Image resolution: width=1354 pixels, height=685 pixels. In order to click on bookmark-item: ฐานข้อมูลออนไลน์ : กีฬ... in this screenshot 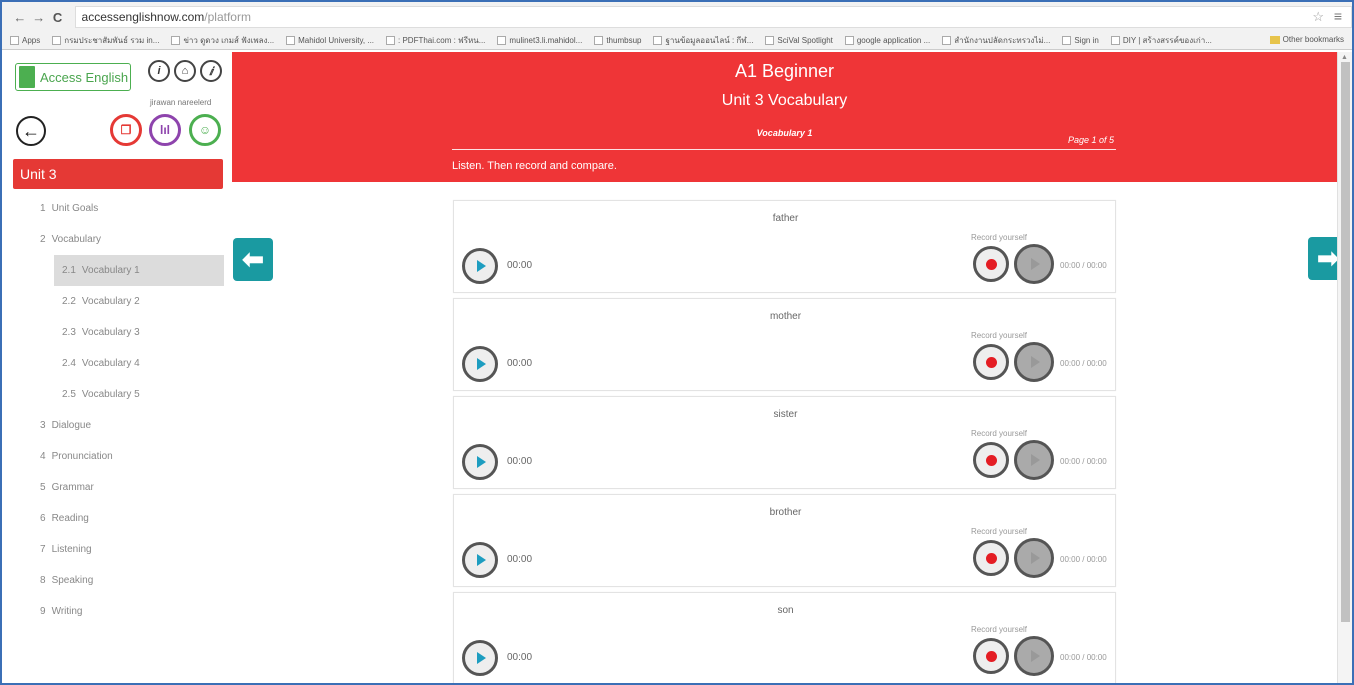, I will do `click(703, 40)`.